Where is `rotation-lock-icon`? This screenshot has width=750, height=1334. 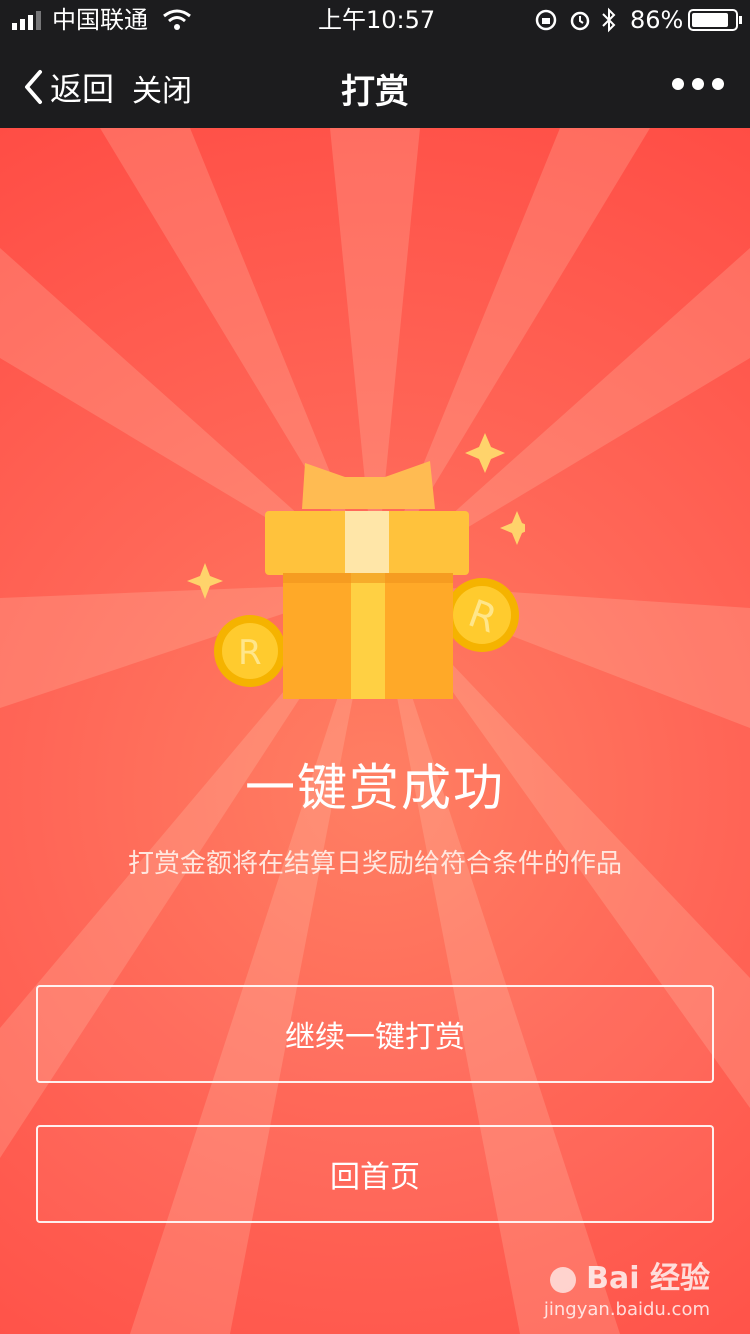 rotation-lock-icon is located at coordinates (546, 20).